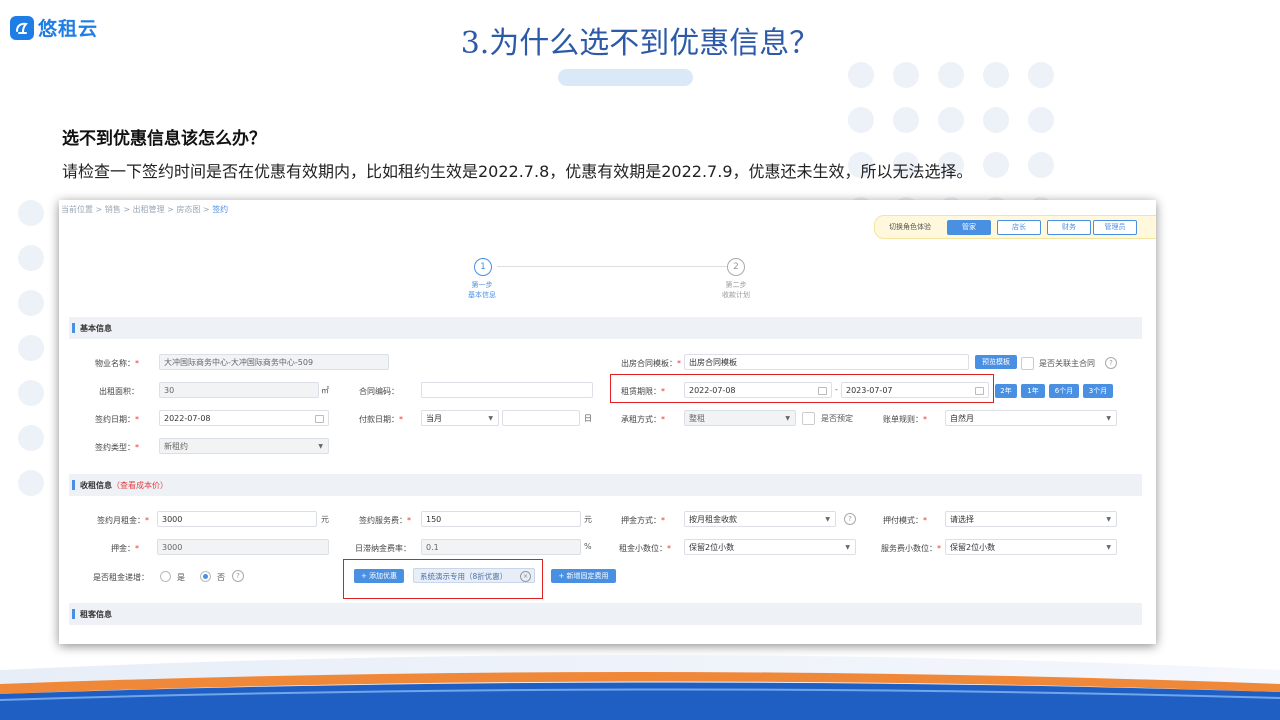 This screenshot has width=1280, height=720. Describe the element at coordinates (640, 687) in the screenshot. I see `bottom-wave-decoration` at that location.